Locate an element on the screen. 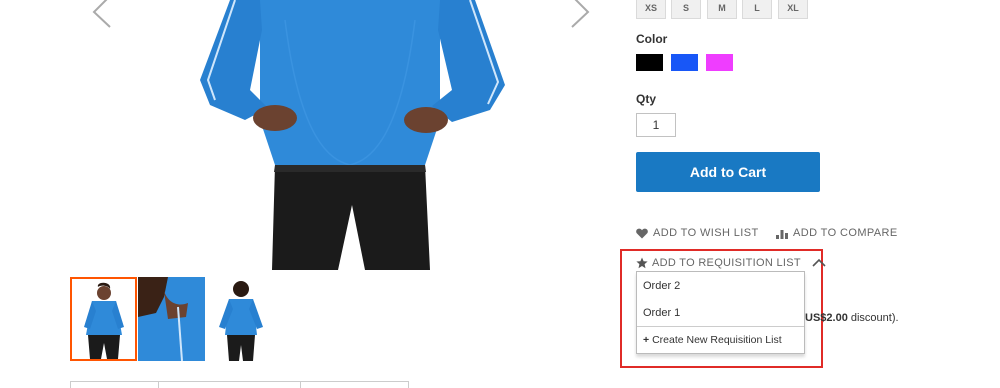  add-to-wishlist-link: ADD TO WISH LIST is located at coordinates (697, 233).